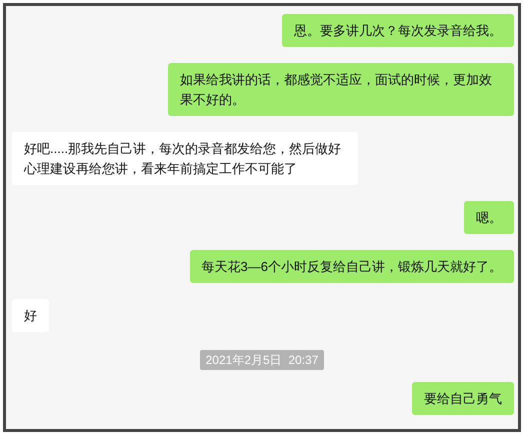 The height and width of the screenshot is (435, 524). I want to click on sent-message-bubble: 每天花3—6个小时反复给自己讲，锻炼几天就好了。, so click(352, 266).